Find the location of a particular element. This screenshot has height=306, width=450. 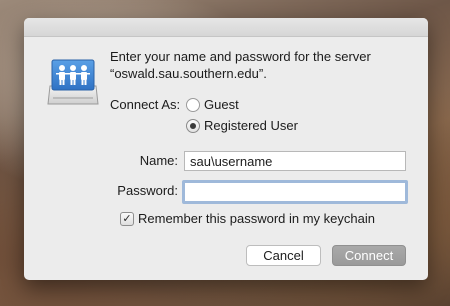

connect-button: Connect is located at coordinates (369, 255).